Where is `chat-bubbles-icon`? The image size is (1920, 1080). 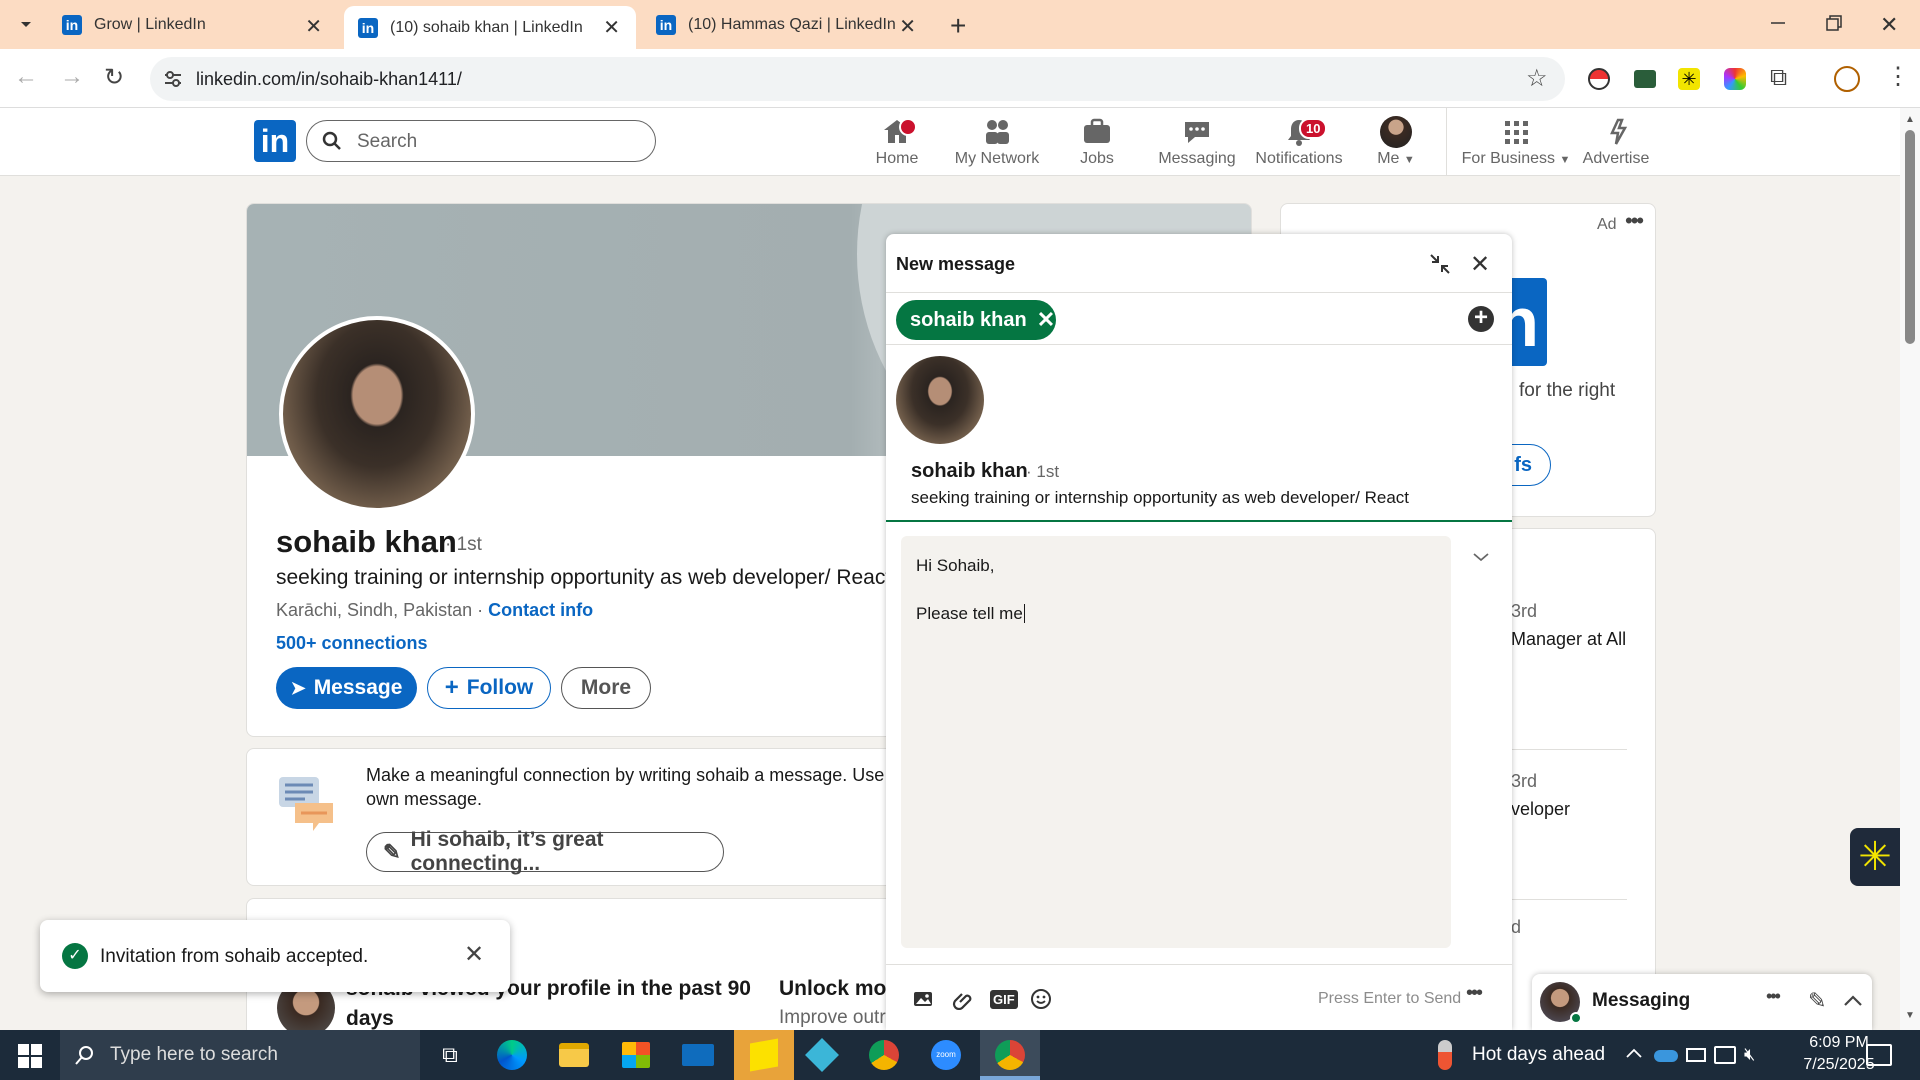
chat-bubbles-icon is located at coordinates (307, 803).